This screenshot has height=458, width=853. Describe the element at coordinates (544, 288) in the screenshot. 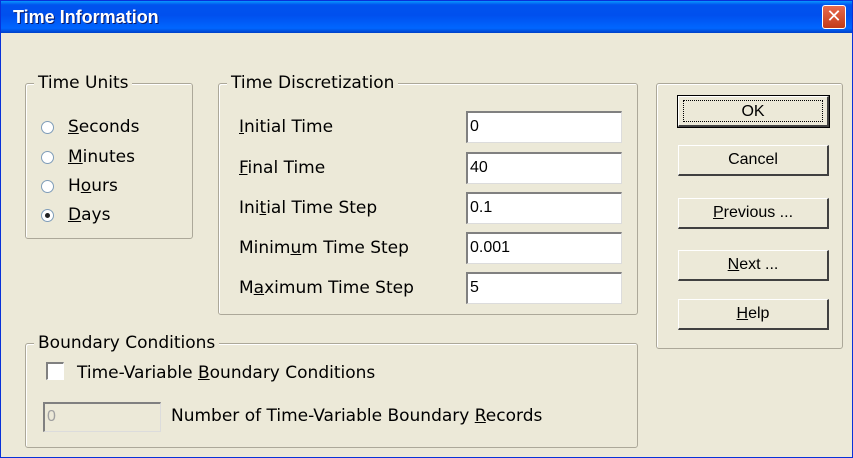

I see `maximum-time-step-input: 5` at that location.